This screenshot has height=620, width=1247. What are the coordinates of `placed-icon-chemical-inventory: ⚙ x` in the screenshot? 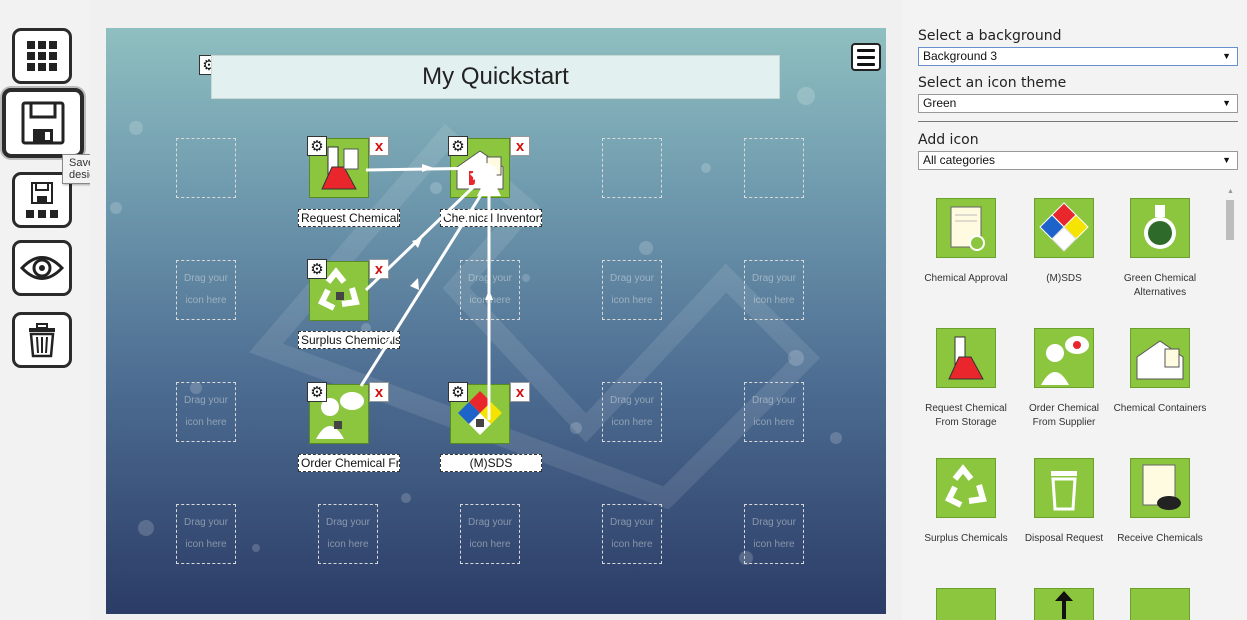 It's located at (489, 168).